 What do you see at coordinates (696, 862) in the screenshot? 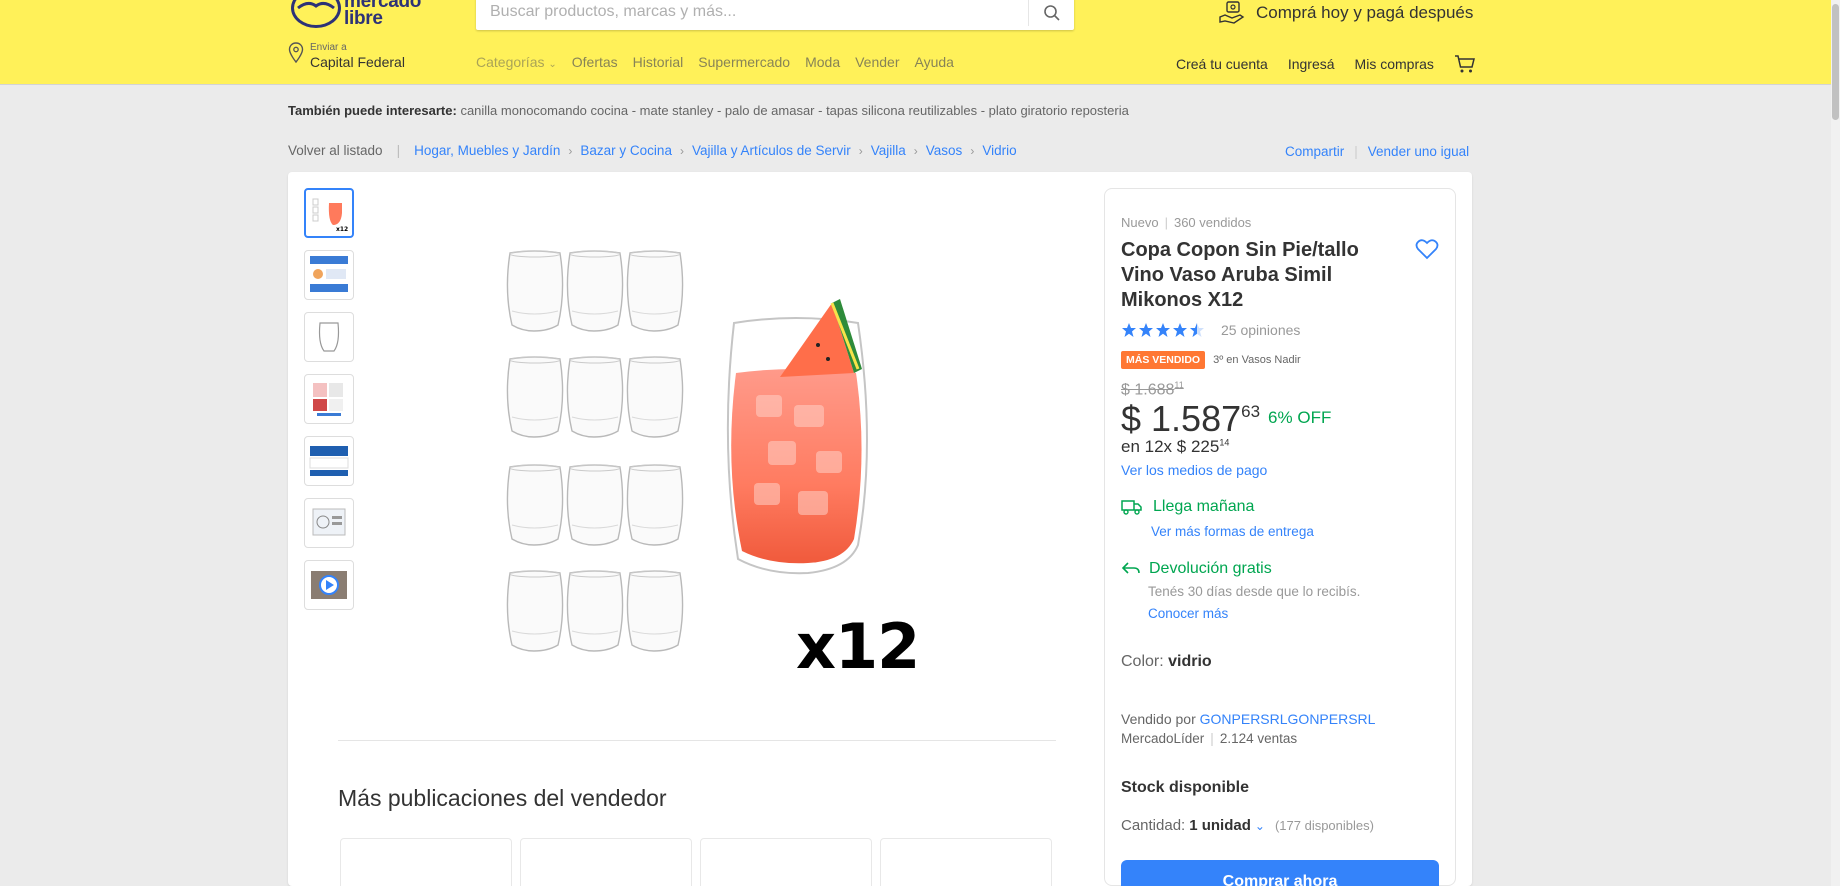
I see `more-from-seller-list` at bounding box center [696, 862].